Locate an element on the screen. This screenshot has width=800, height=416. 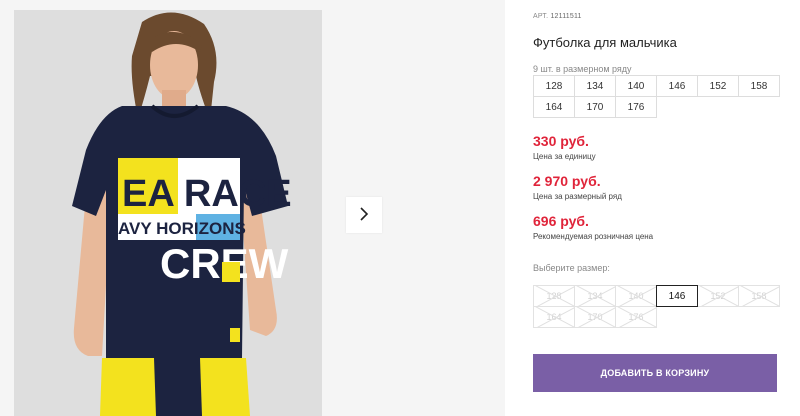
size-option-disabled: 176 is located at coordinates (636, 317).